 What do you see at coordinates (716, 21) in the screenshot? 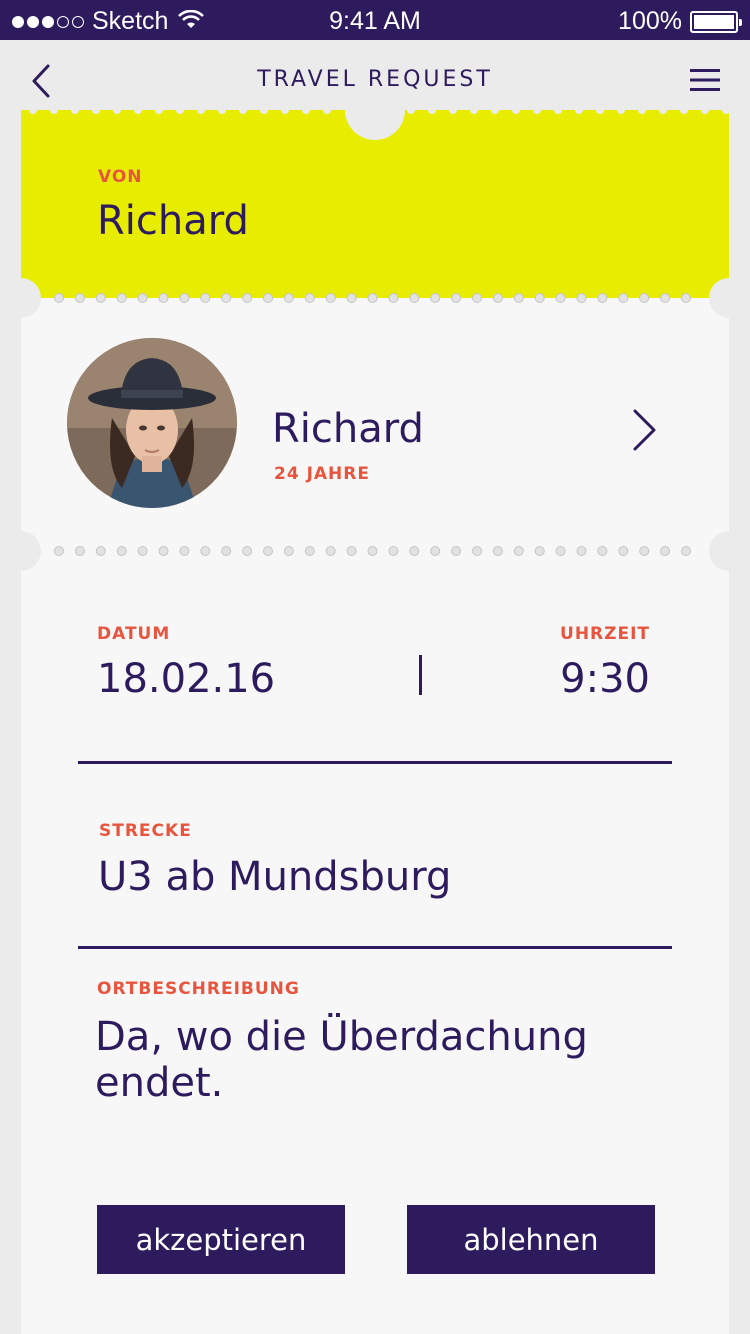
I see `battery-icon` at bounding box center [716, 21].